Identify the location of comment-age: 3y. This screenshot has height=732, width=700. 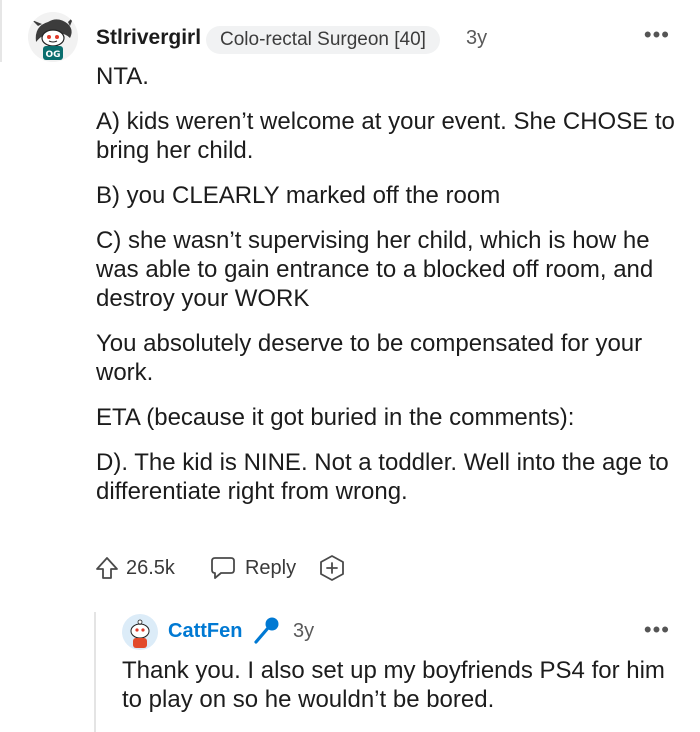
(477, 38).